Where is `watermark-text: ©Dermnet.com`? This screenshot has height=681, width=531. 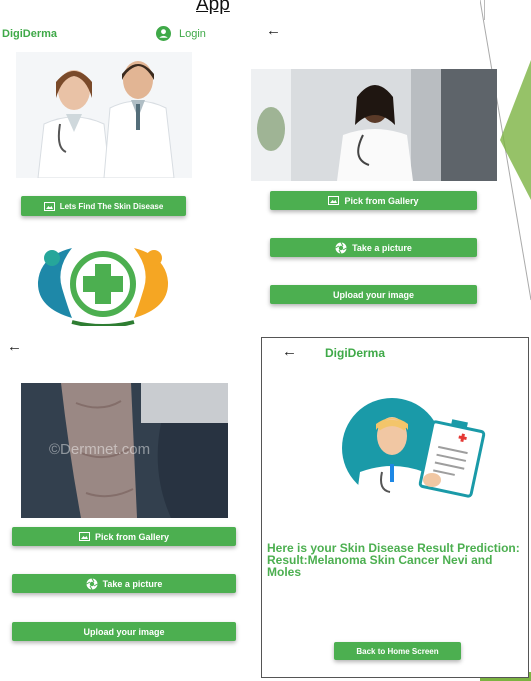
watermark-text: ©Dermnet.com is located at coordinates (100, 449).